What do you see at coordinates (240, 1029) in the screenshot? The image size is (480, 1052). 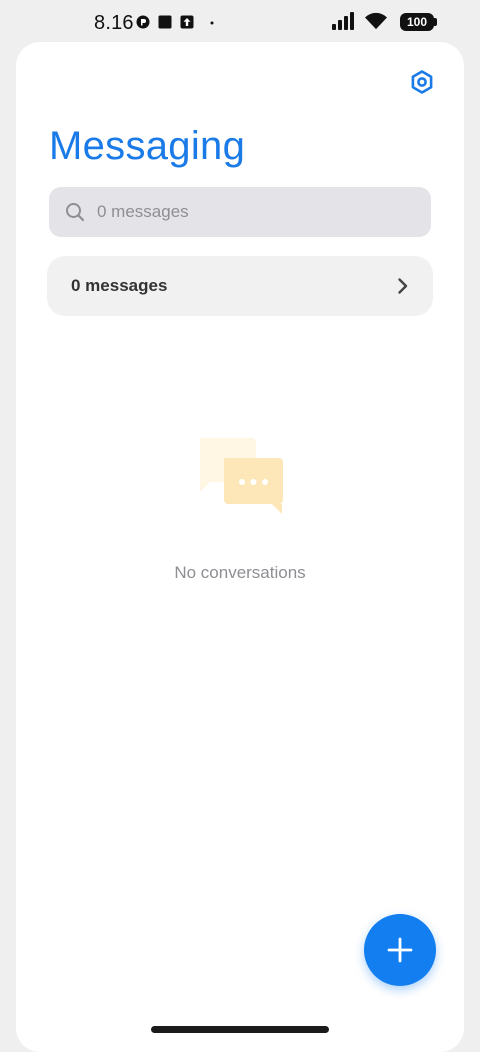 I see `home-indicator` at bounding box center [240, 1029].